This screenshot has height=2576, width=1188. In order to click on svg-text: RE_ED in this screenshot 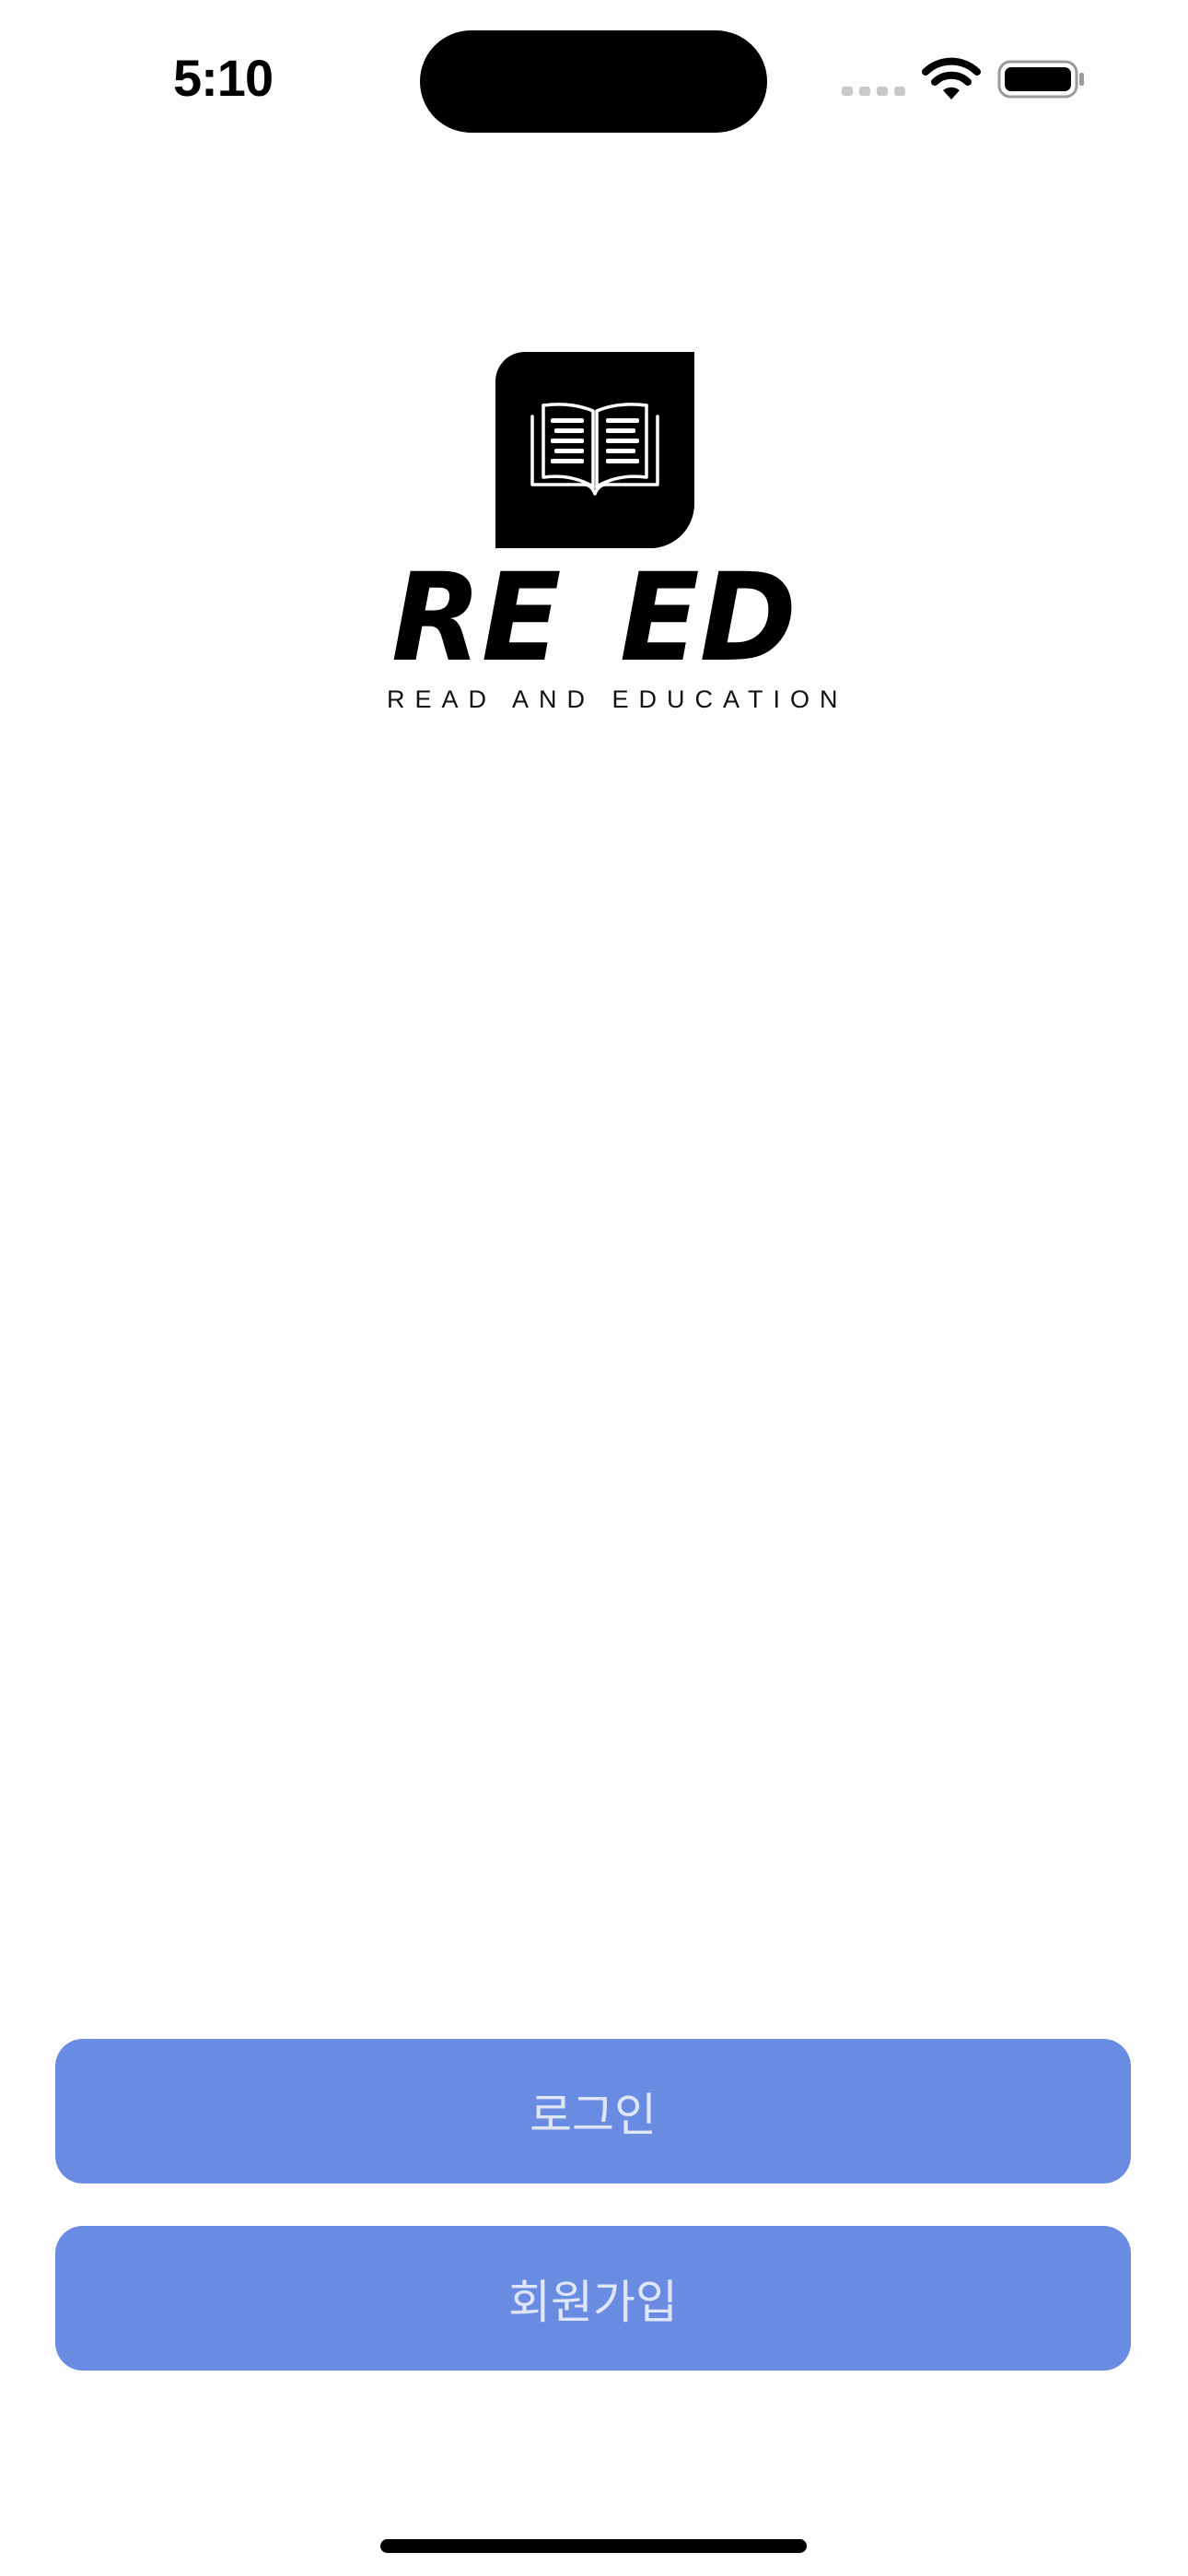, I will do `click(594, 611)`.